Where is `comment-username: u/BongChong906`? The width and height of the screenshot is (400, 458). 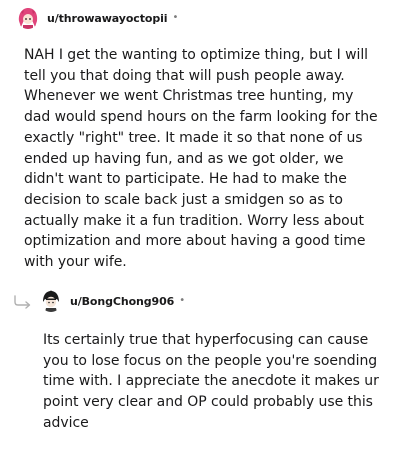 comment-username: u/BongChong906 is located at coordinates (122, 301).